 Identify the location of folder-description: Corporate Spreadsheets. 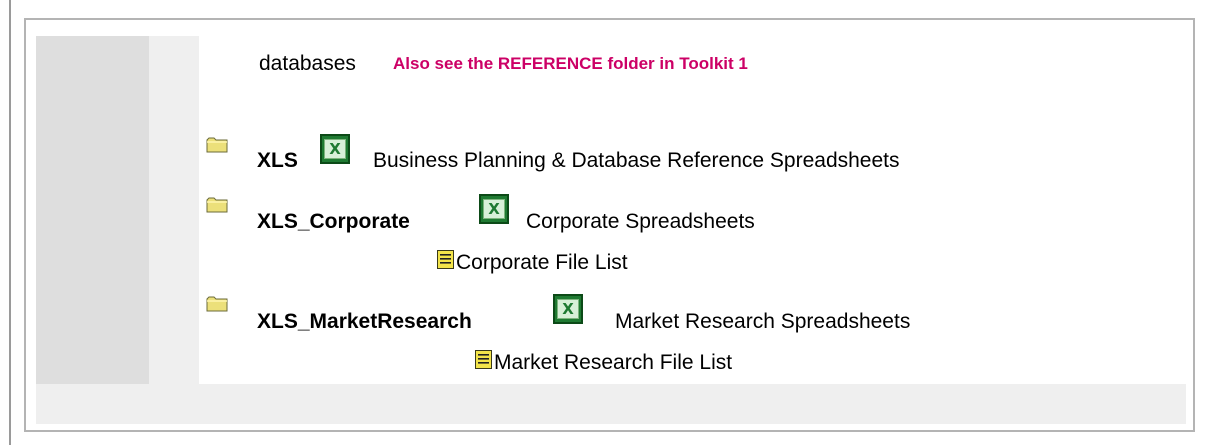
(640, 221).